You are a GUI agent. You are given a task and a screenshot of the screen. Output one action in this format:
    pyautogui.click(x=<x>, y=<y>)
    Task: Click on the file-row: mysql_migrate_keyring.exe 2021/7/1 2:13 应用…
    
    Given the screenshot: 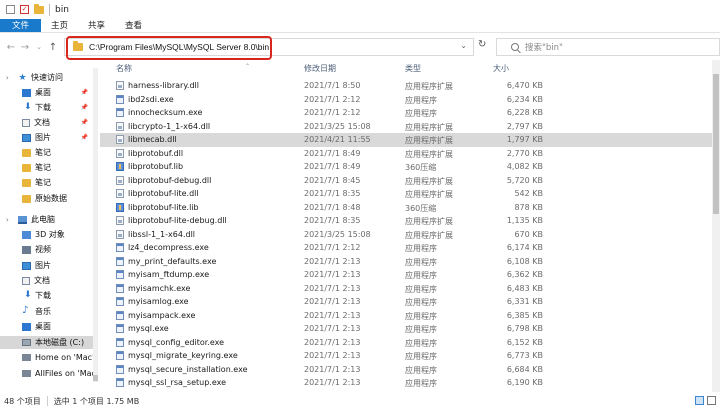 What is the action you would take?
    pyautogui.click(x=406, y=356)
    